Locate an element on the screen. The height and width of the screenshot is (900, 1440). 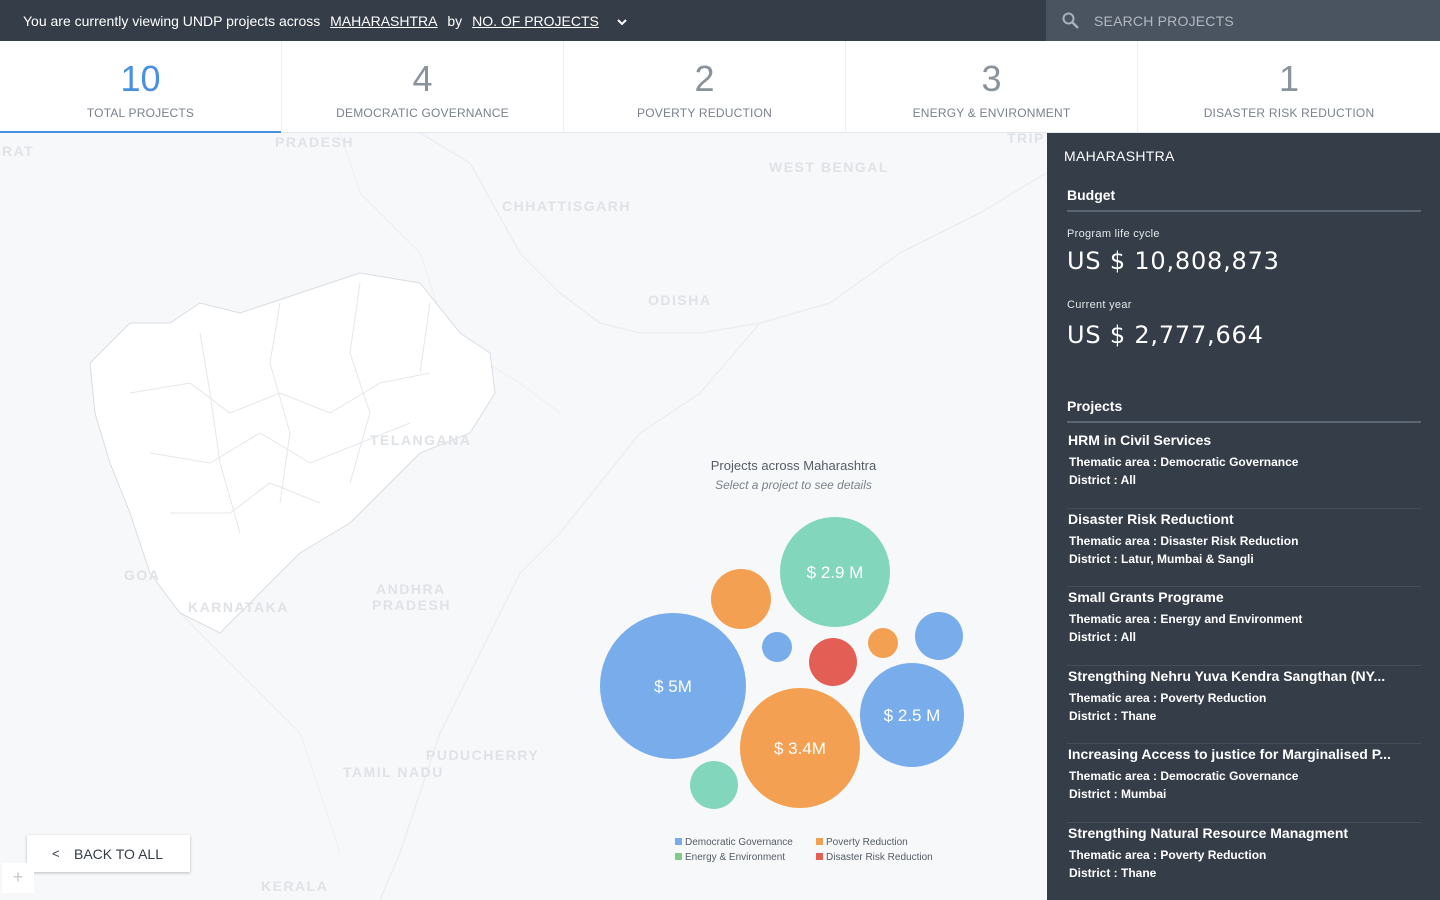
project-name: Strengthing Natural Resource Managment is located at coordinates (1208, 832).